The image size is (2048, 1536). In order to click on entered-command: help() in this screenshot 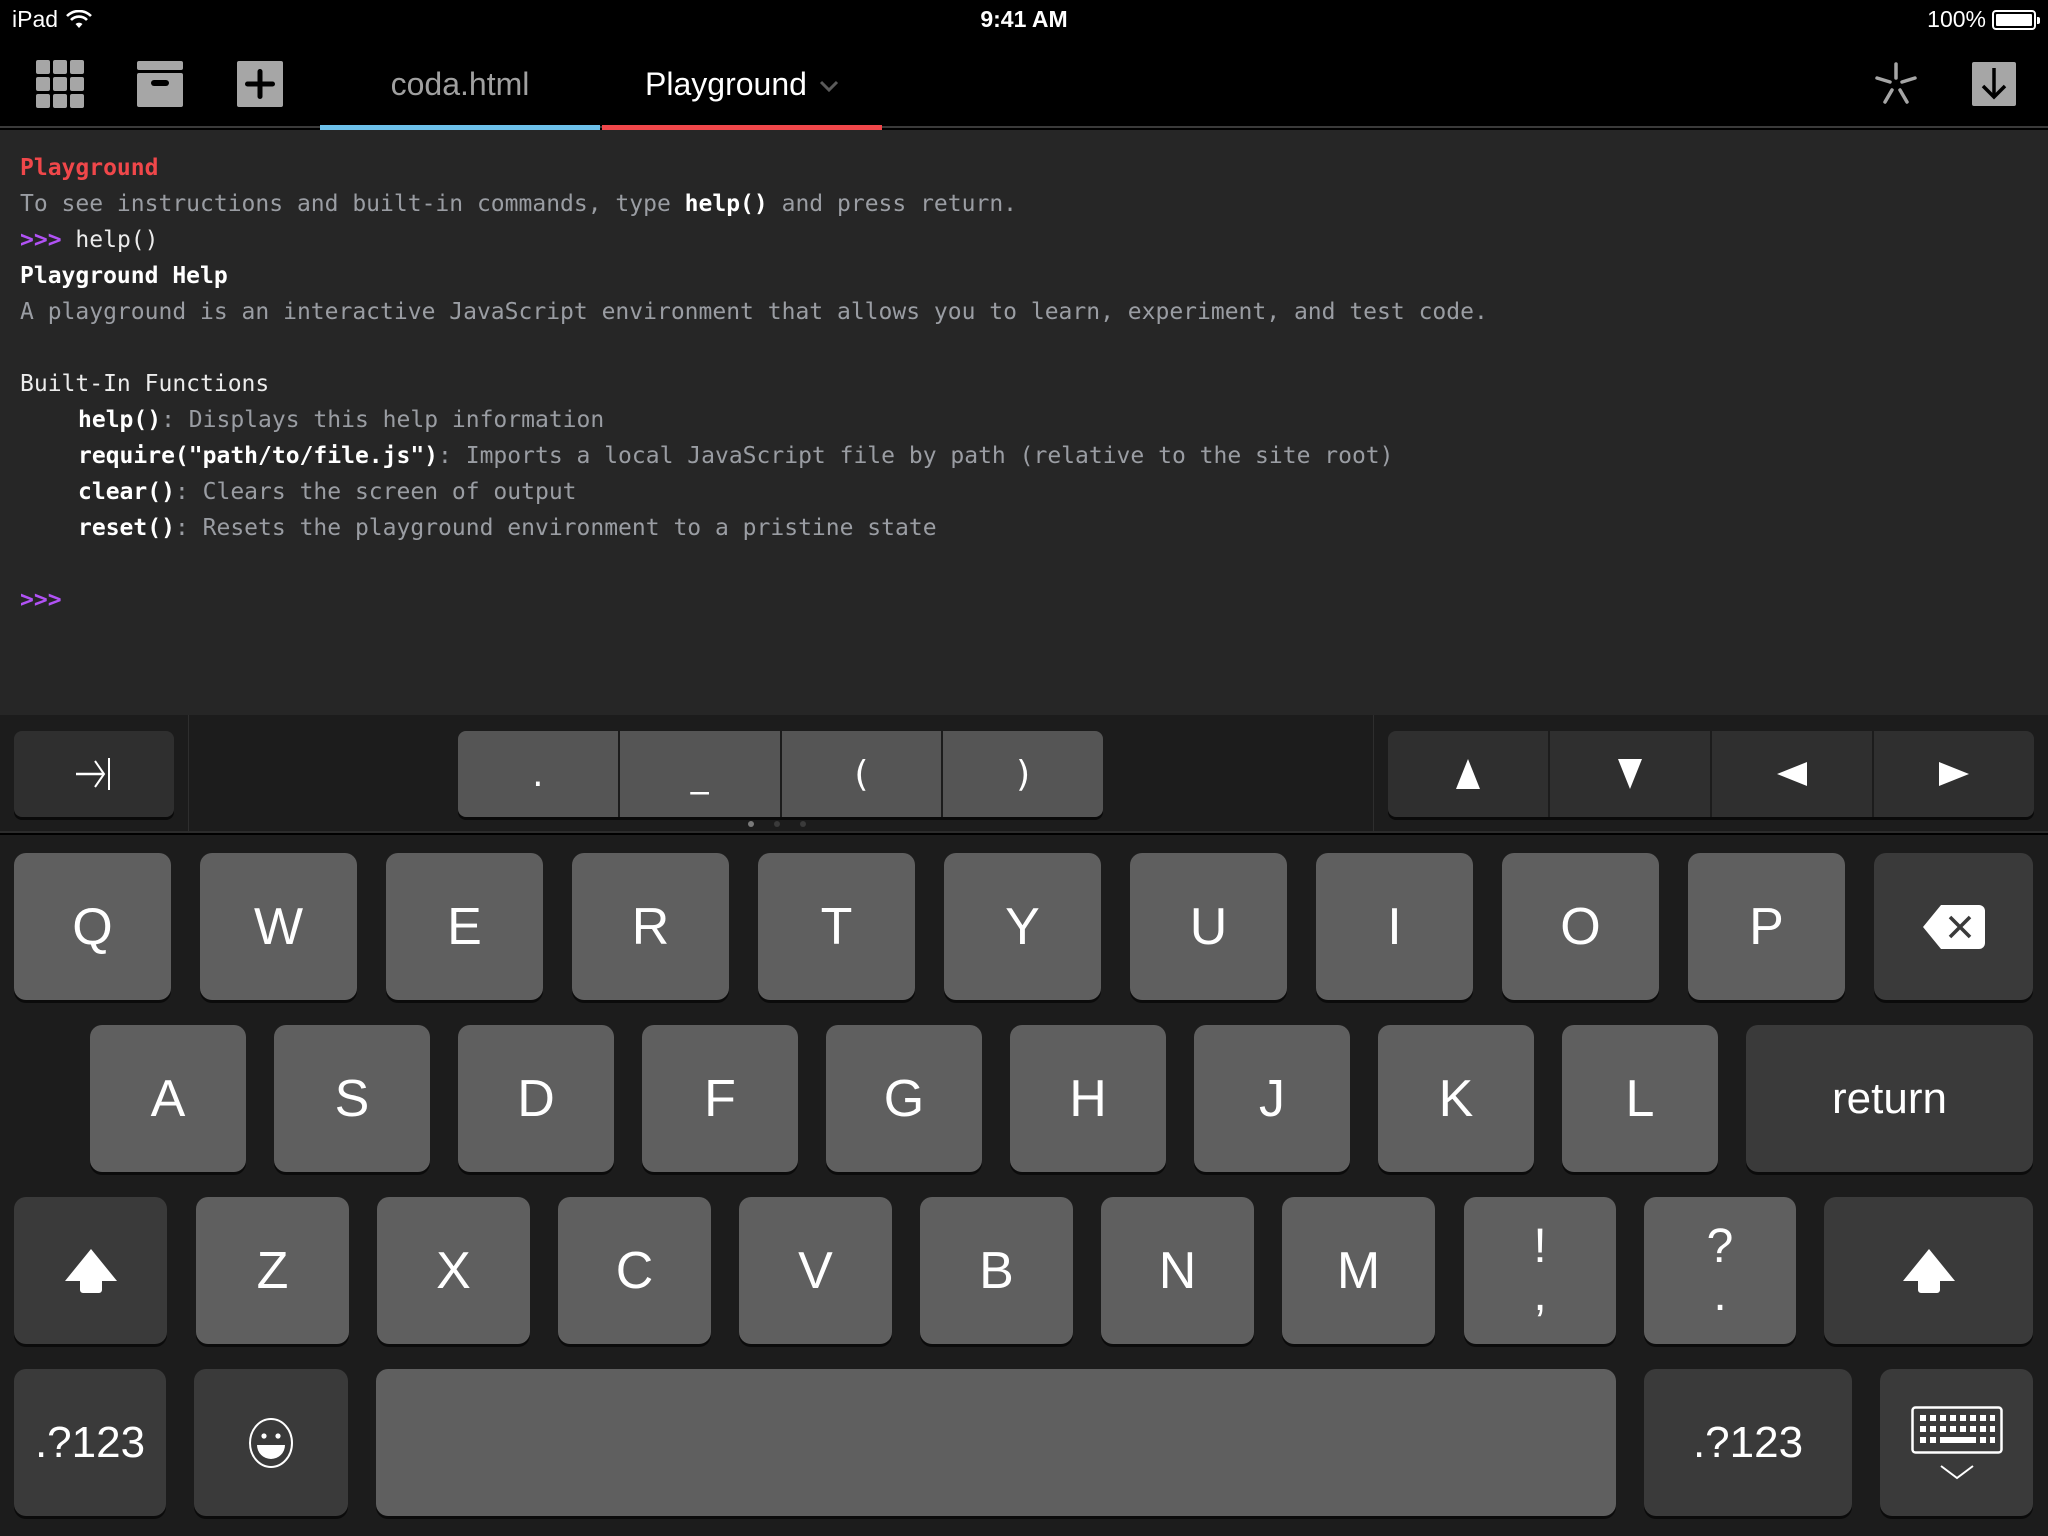, I will do `click(117, 240)`.